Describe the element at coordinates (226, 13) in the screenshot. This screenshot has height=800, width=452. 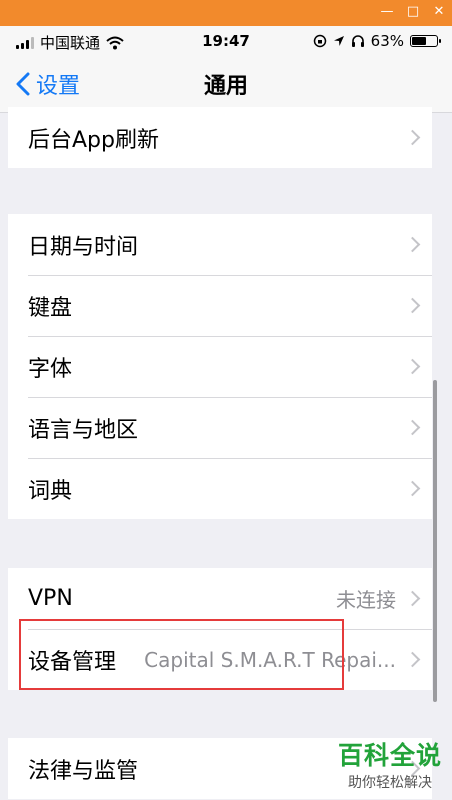
I see `window-title-bar: — □ ✕` at that location.